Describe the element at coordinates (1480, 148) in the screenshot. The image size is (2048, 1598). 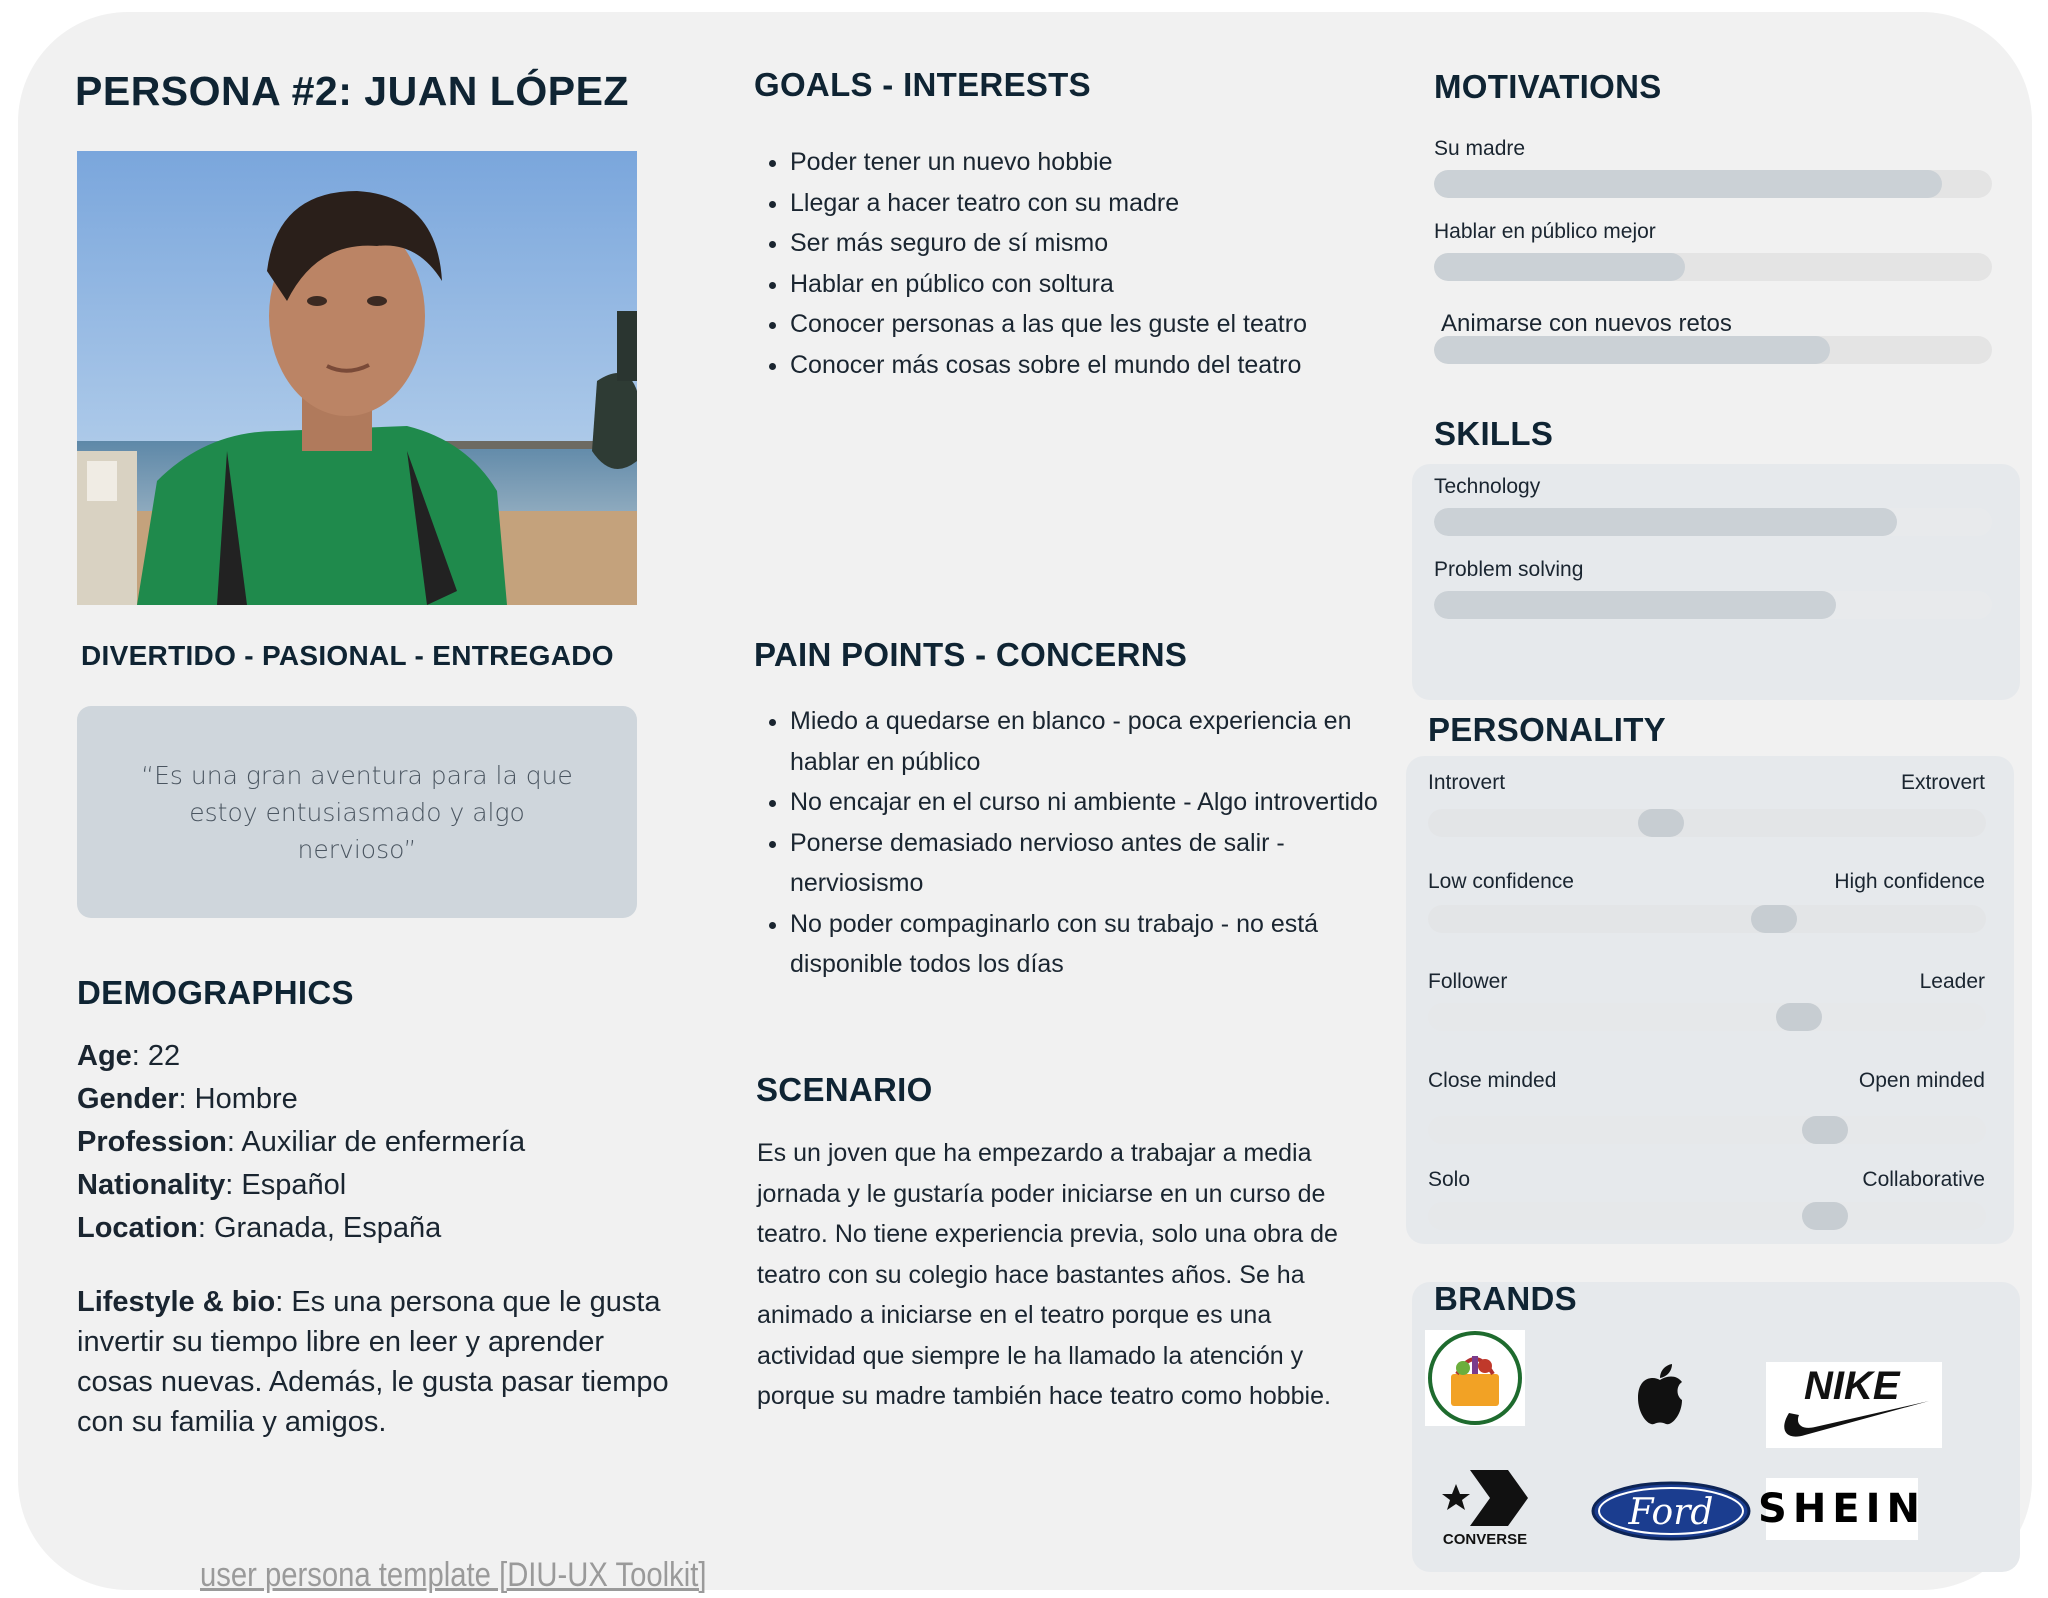
I see `motivation-label: Su madre` at that location.